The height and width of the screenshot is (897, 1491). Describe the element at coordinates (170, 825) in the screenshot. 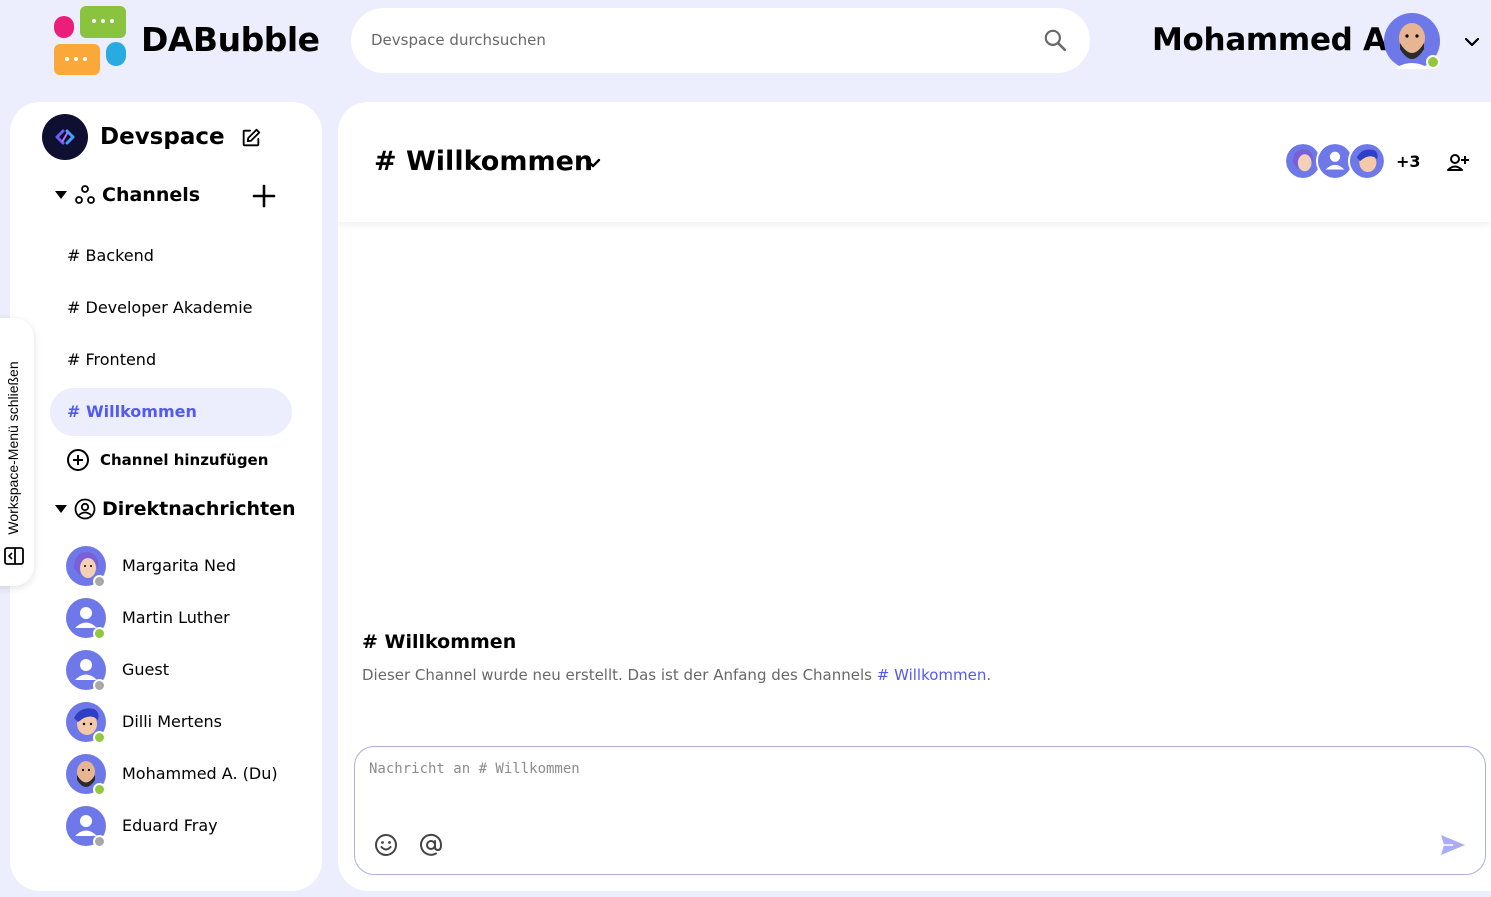

I see `dm-name: Eduard Fray` at that location.